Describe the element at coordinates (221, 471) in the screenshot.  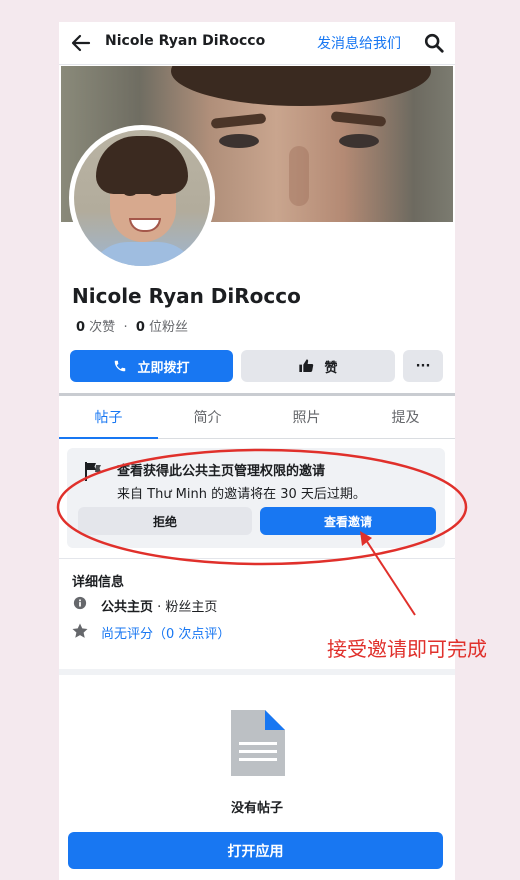
I see `invite-title: 查看获得此公共主页管理权限的邀请` at that location.